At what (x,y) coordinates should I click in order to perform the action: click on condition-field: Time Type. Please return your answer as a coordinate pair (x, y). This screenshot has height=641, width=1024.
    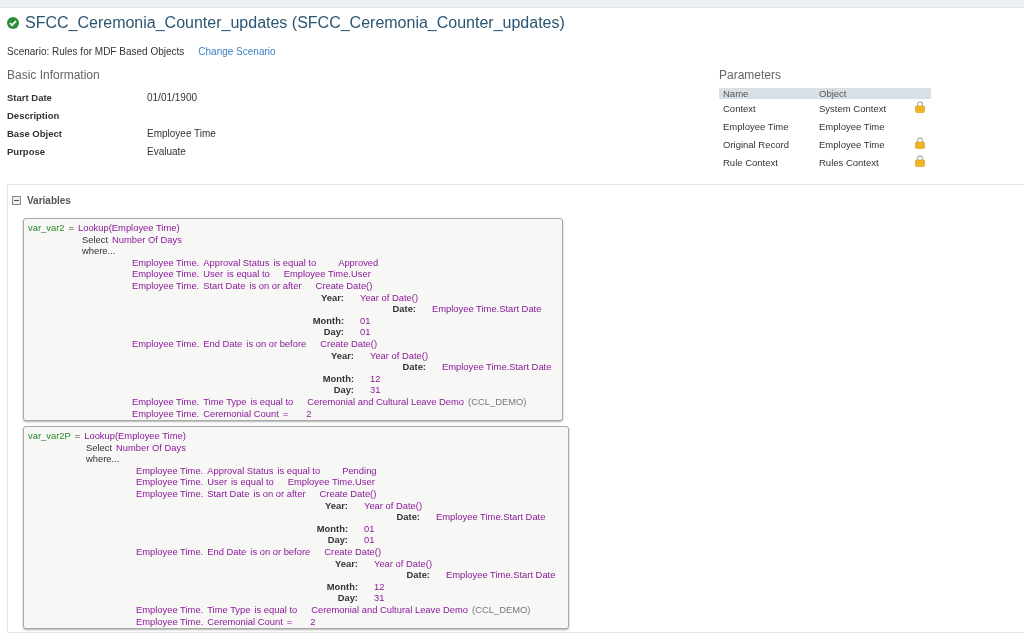
    Looking at the image, I should click on (229, 610).